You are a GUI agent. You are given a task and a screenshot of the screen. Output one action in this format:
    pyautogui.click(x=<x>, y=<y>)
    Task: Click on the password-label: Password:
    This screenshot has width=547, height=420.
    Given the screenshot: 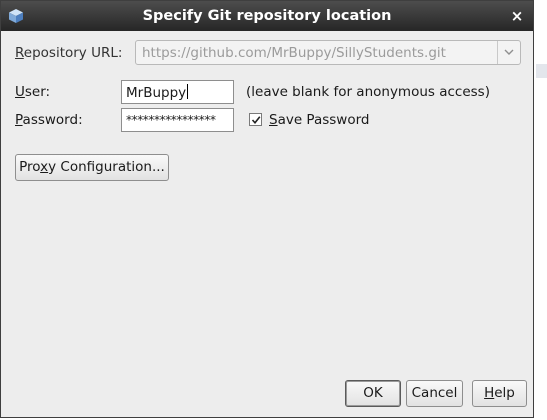 What is the action you would take?
    pyautogui.click(x=49, y=120)
    